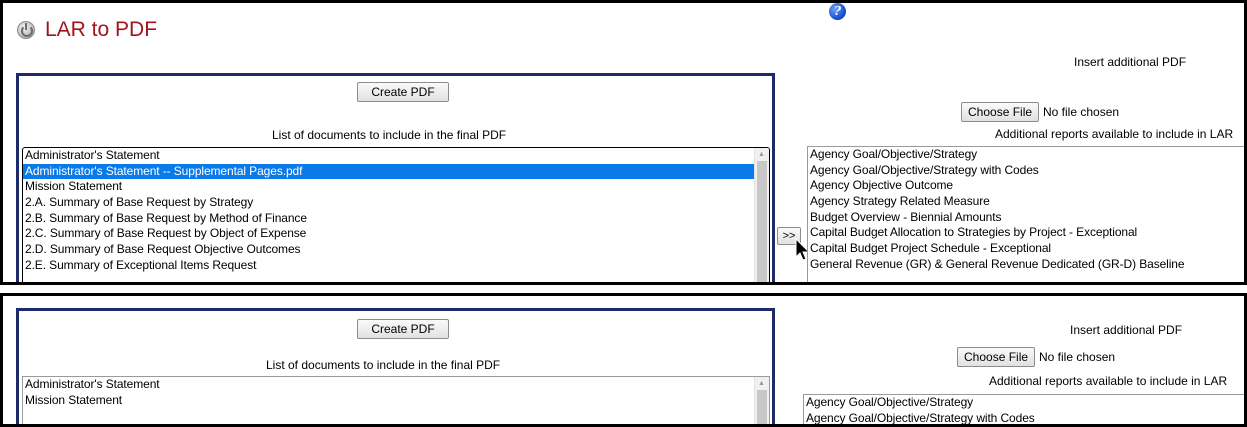 The image size is (1247, 427). What do you see at coordinates (837, 11) in the screenshot?
I see `help-icon: ?` at bounding box center [837, 11].